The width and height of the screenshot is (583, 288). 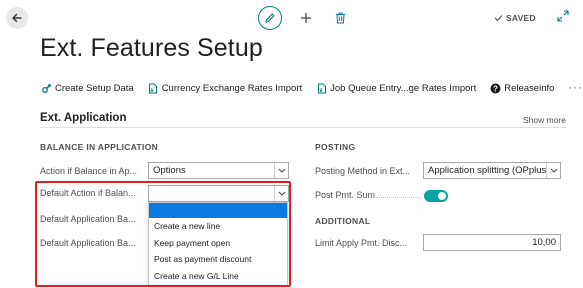 I want to click on post-pmt-sum-toggle, so click(x=436, y=196).